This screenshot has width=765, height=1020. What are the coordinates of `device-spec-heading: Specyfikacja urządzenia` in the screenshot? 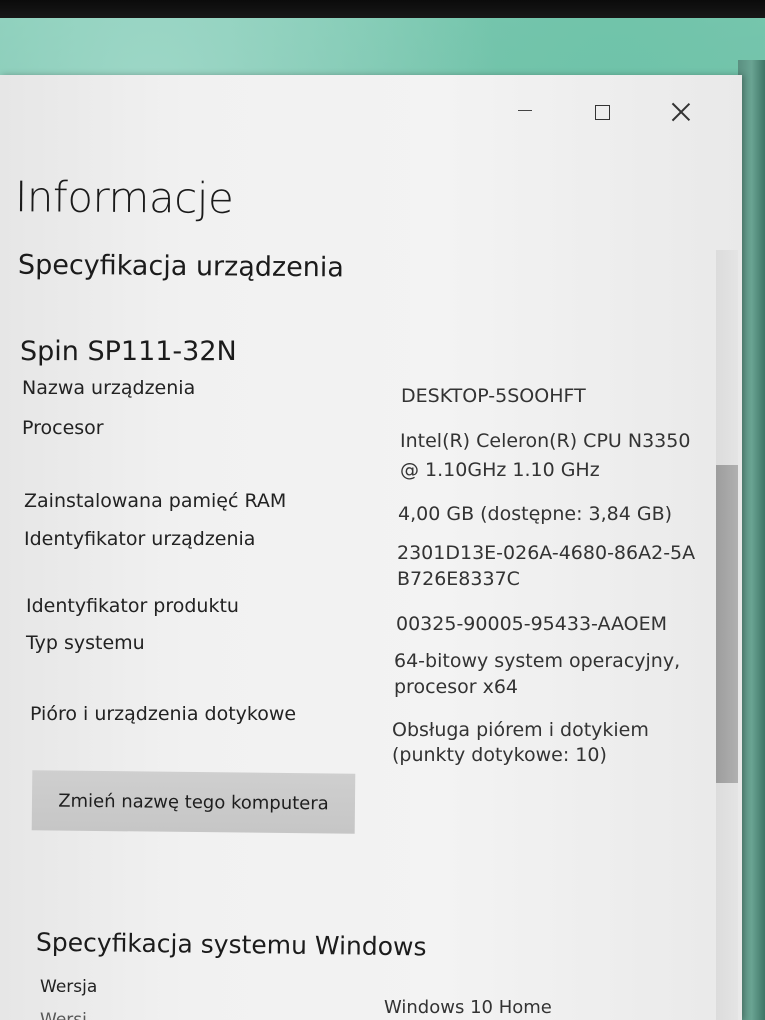 It's located at (181, 266).